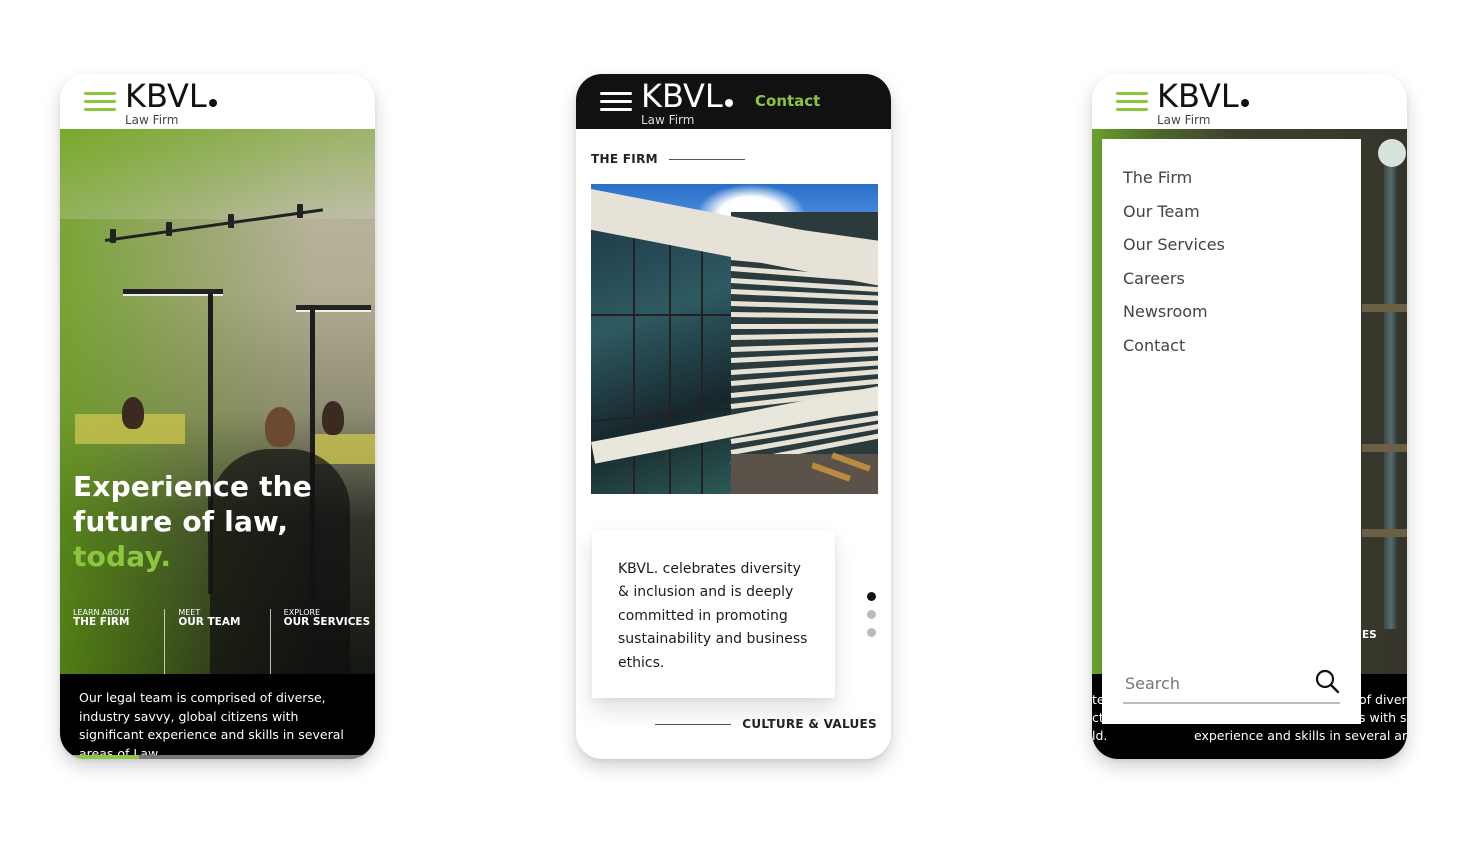 The width and height of the screenshot is (1469, 850). What do you see at coordinates (192, 486) in the screenshot?
I see `headline-line: Experience the` at bounding box center [192, 486].